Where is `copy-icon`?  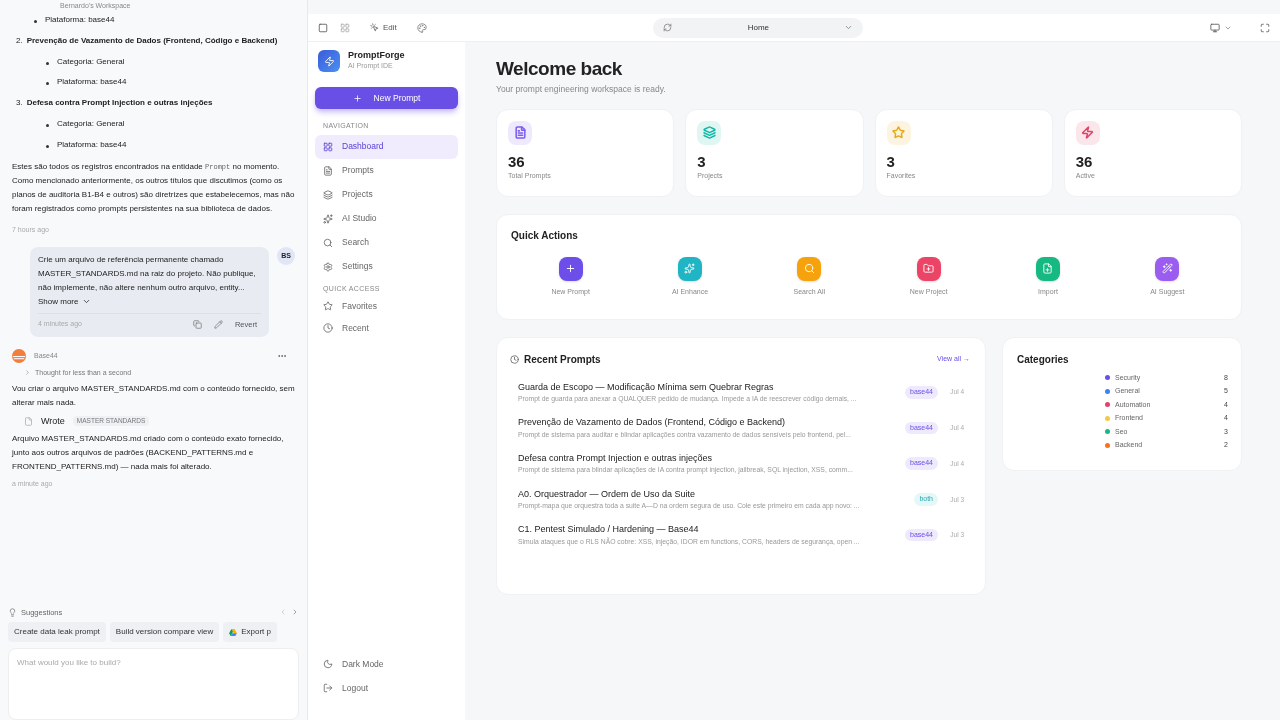 copy-icon is located at coordinates (197, 324).